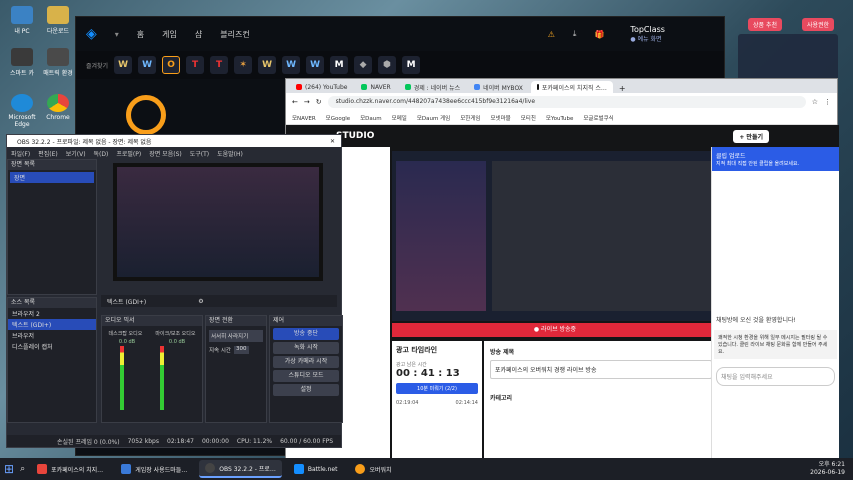 The height and width of the screenshot is (480, 853). What do you see at coordinates (52, 227) in the screenshot?
I see `scenes-dock: 장면 목록 장면` at bounding box center [52, 227].